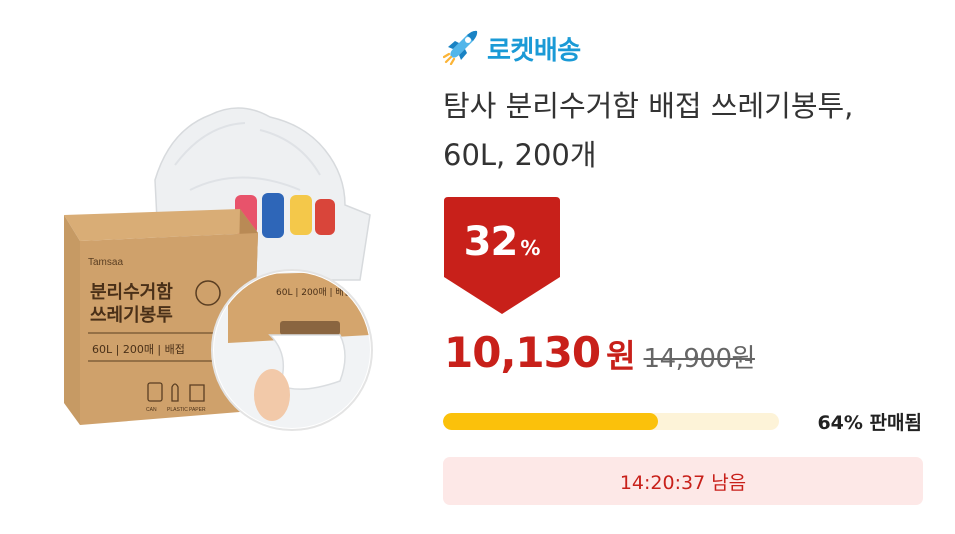  I want to click on sales-progress-fill, so click(551, 421).